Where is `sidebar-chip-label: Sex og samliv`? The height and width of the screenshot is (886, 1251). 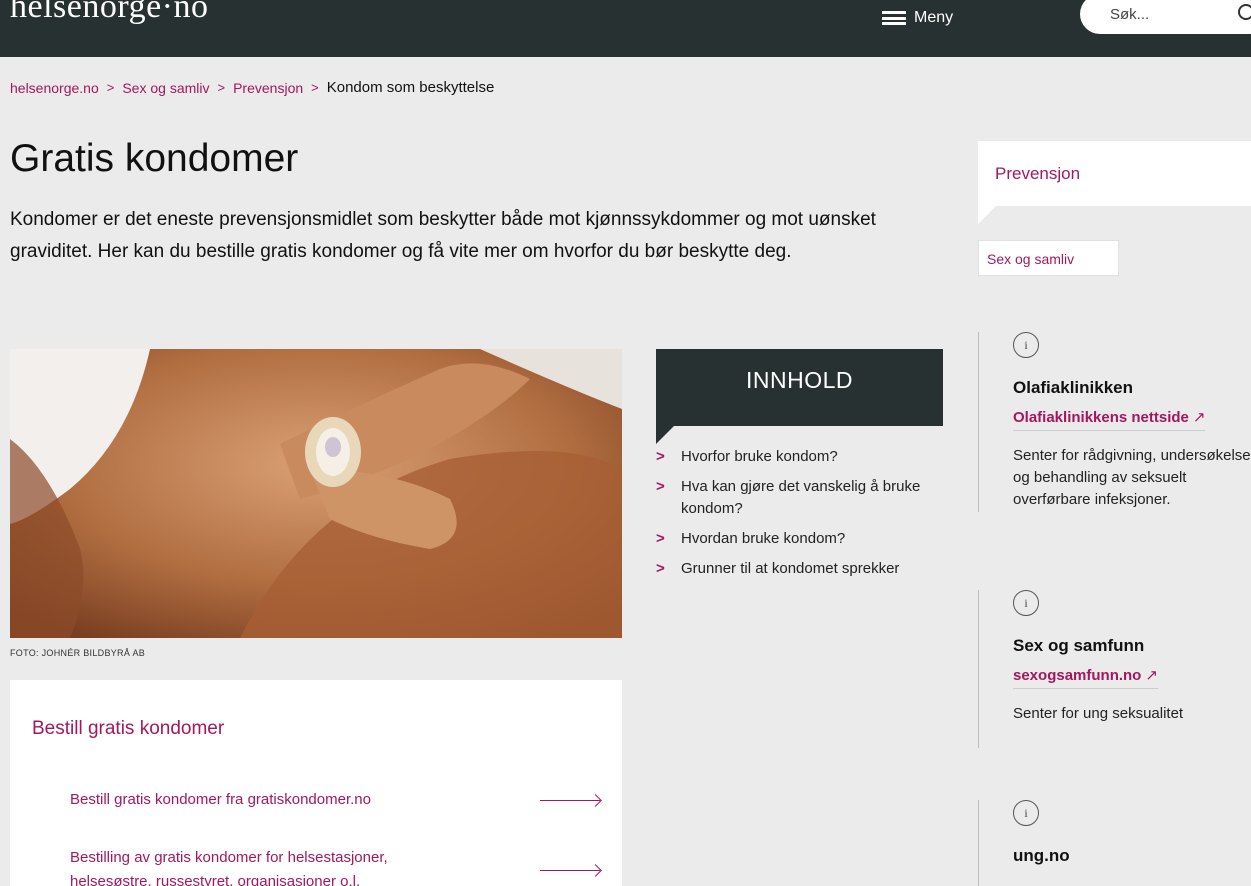 sidebar-chip-label: Sex og samliv is located at coordinates (1031, 259).